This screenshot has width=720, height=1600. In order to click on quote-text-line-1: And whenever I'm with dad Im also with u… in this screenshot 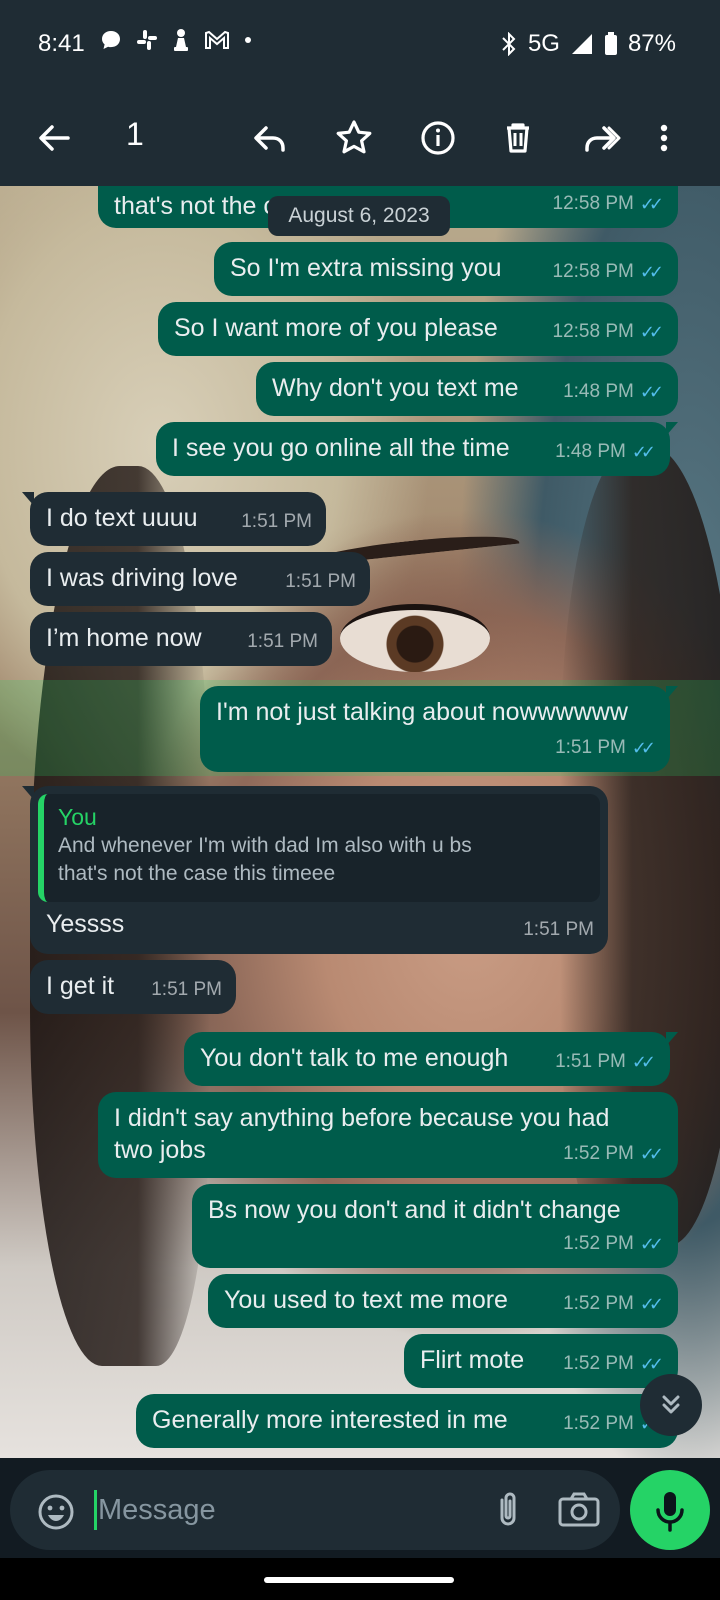, I will do `click(265, 845)`.